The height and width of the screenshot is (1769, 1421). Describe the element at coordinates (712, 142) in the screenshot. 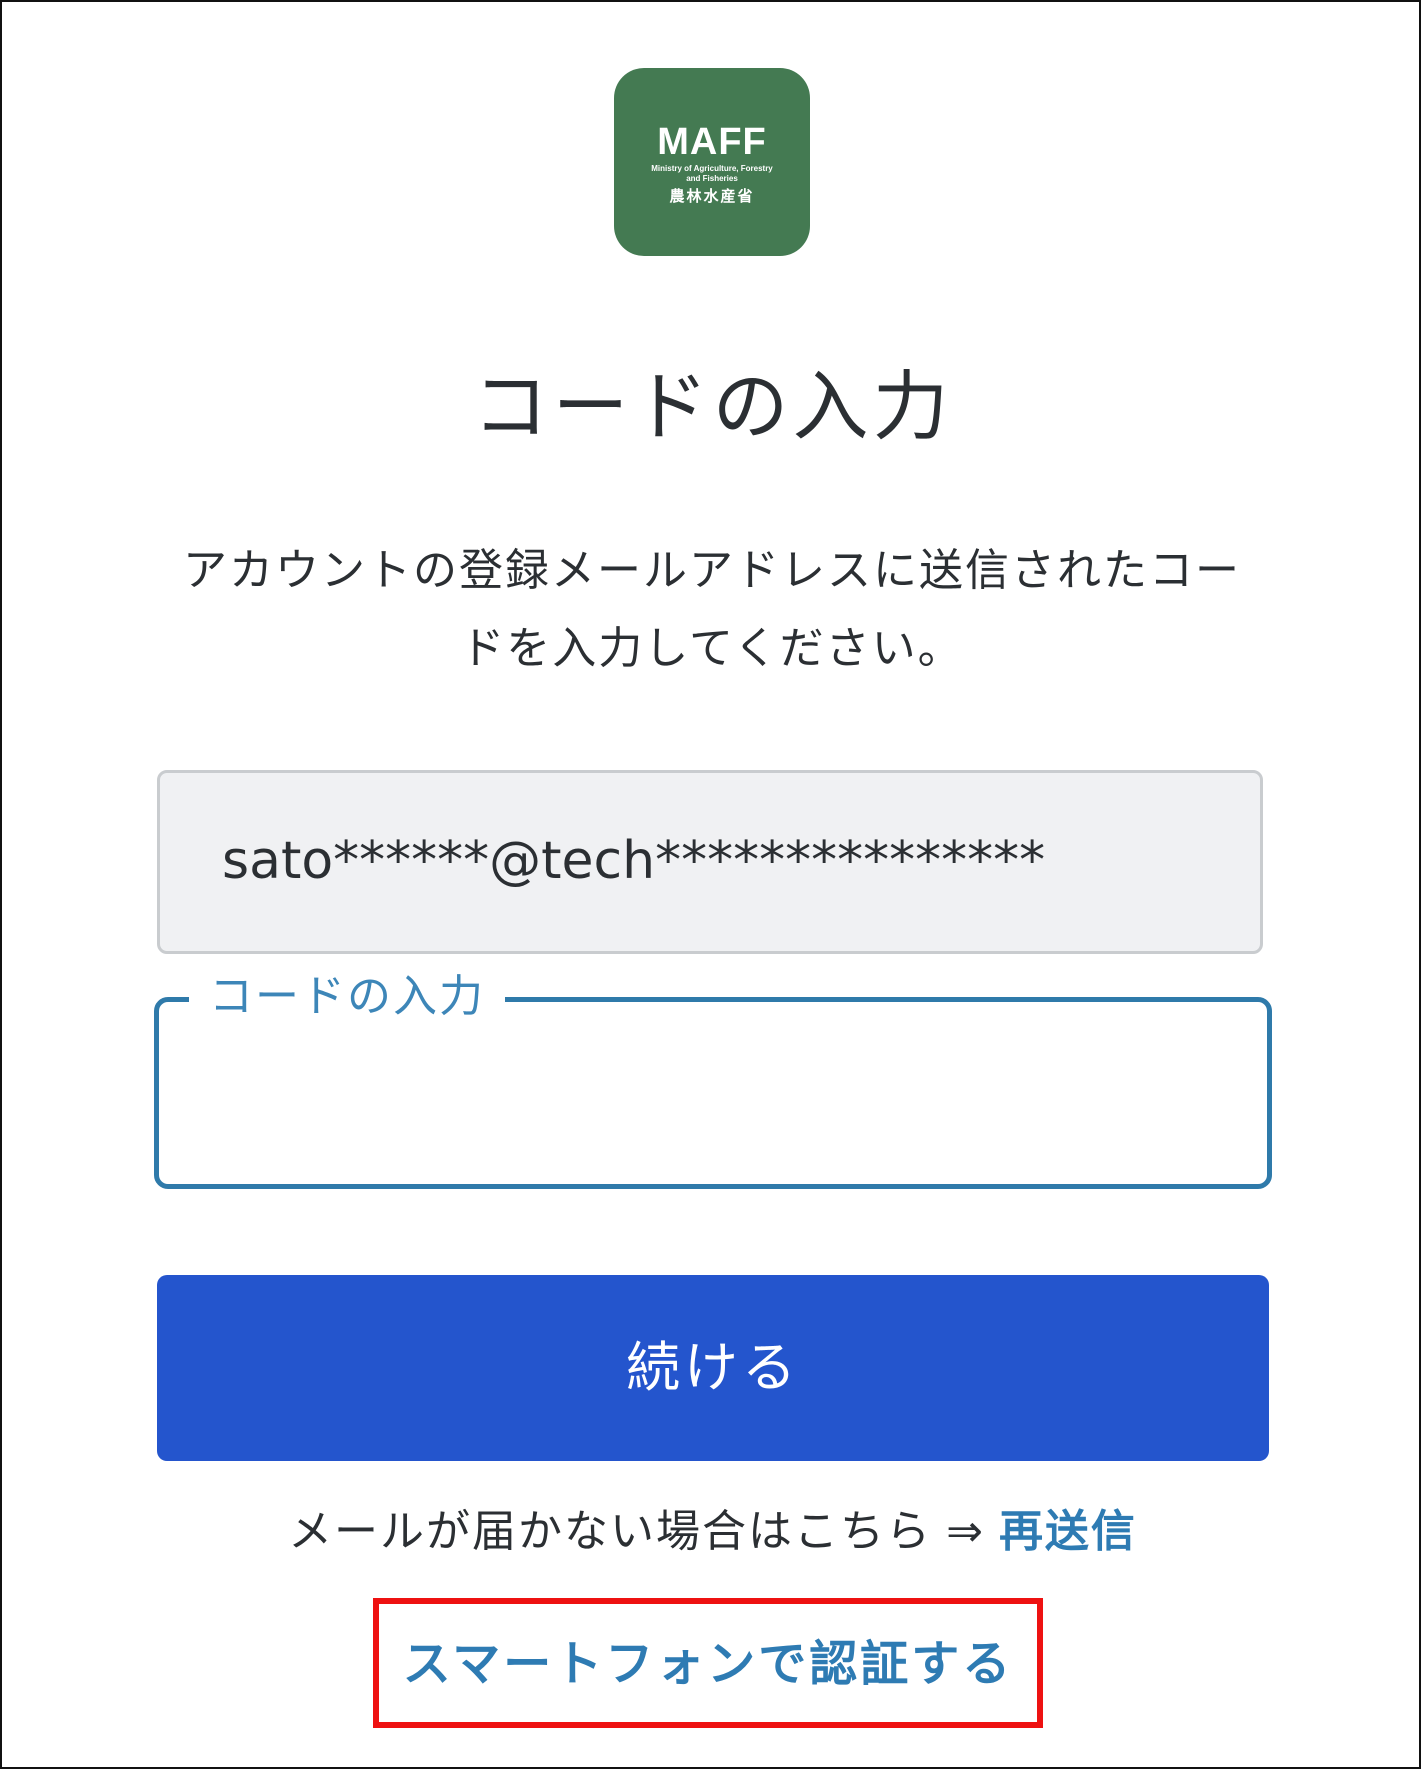

I see `logo-abbreviation: MAFF` at that location.